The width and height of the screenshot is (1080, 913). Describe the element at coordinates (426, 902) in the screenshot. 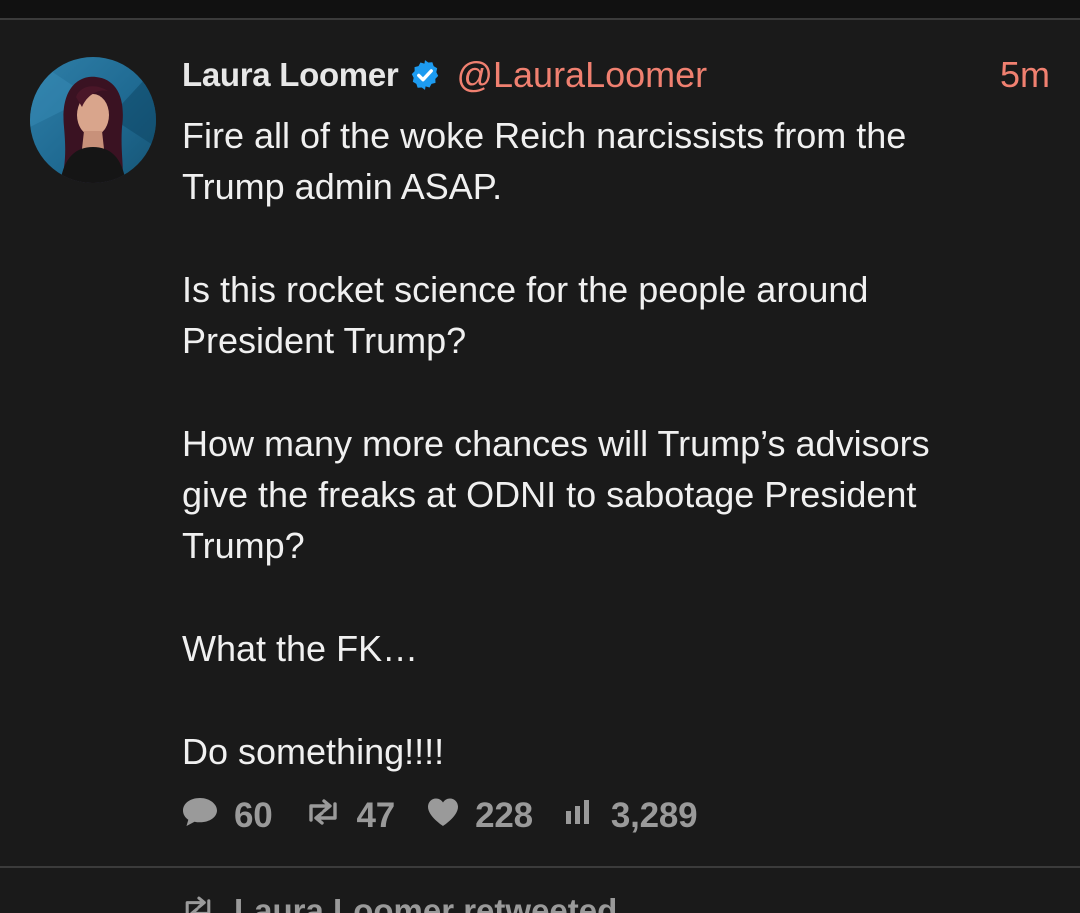

I see `retweeted-label: Laura Loomer retweeted` at that location.